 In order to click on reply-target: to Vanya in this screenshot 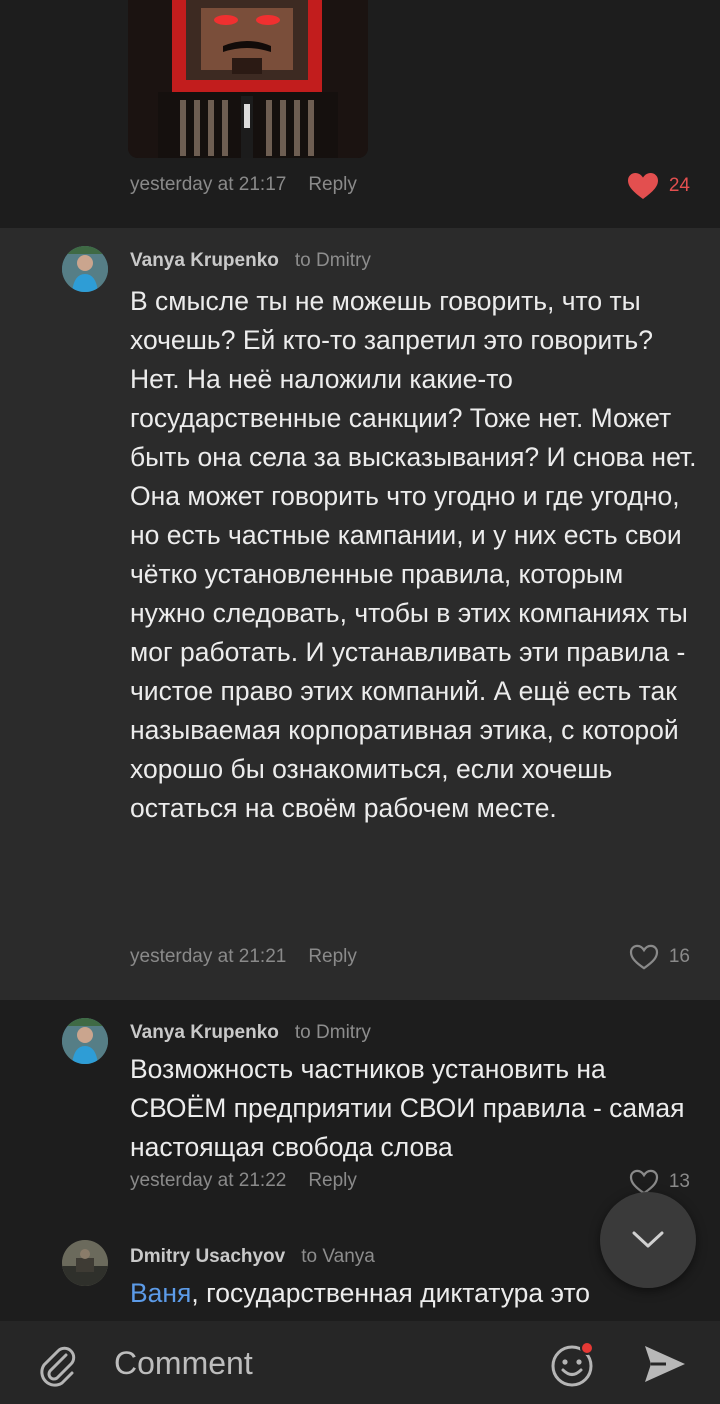, I will do `click(338, 1256)`.